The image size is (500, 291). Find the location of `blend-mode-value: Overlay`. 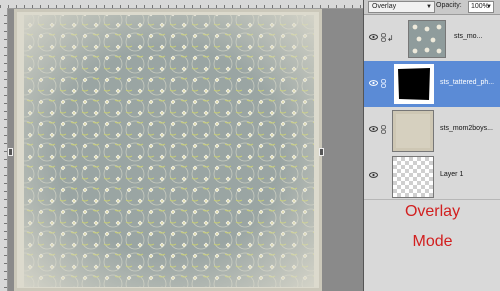

blend-mode-value: Overlay is located at coordinates (384, 6).